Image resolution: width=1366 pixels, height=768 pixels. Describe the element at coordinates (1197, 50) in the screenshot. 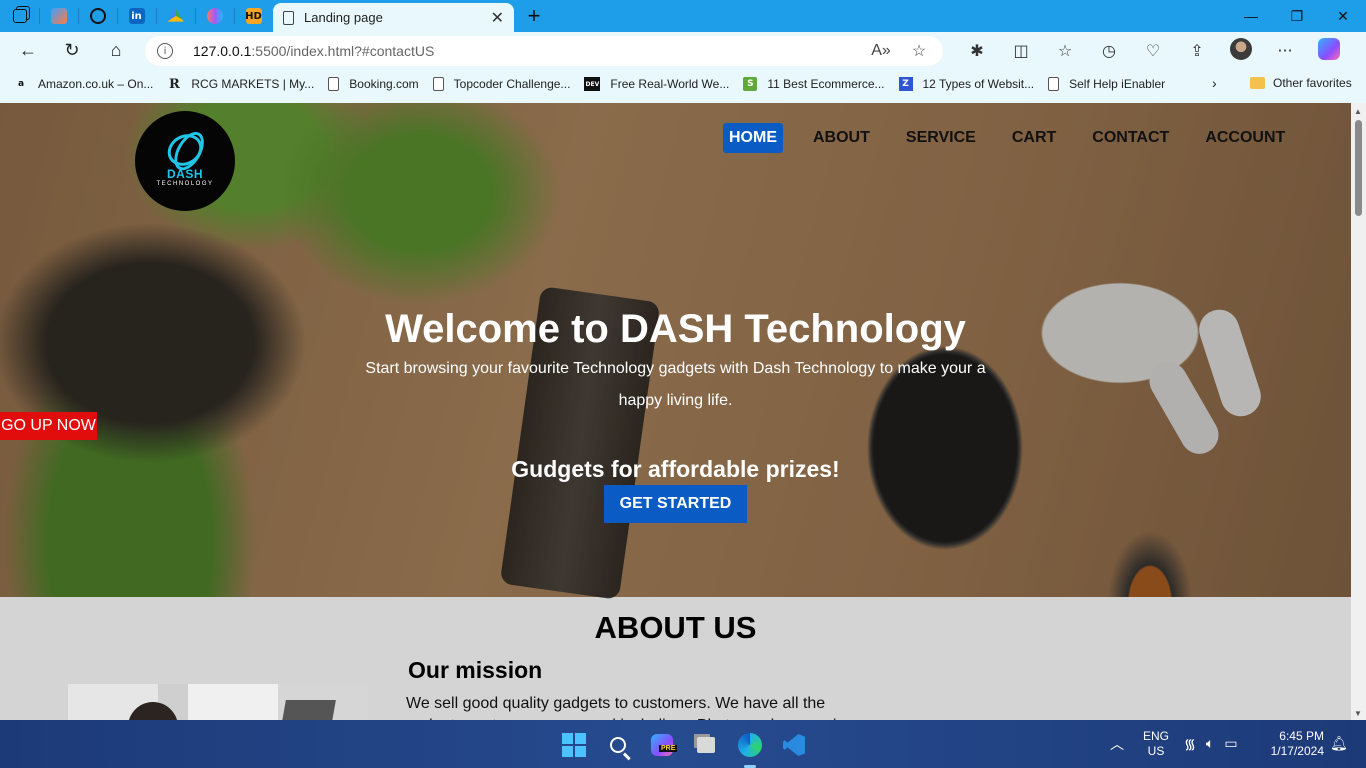

I see `share-icon: ⇪` at that location.